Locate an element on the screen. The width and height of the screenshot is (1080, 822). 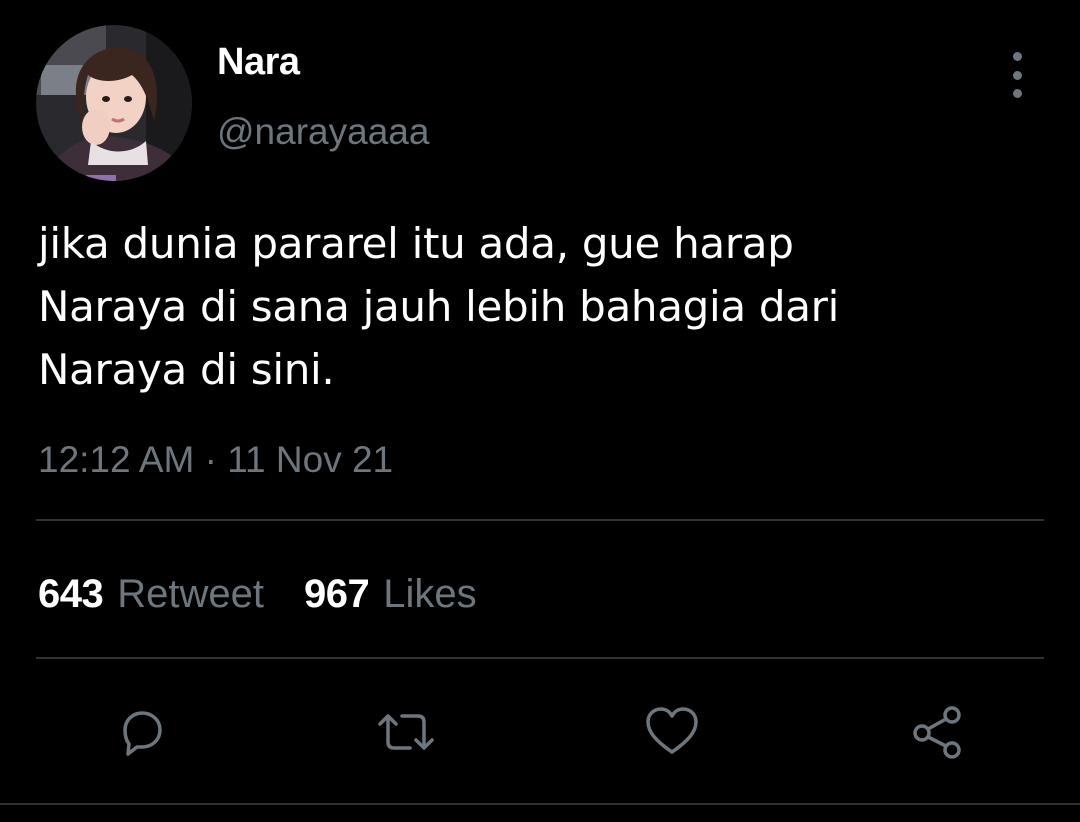
like-button is located at coordinates (672, 732).